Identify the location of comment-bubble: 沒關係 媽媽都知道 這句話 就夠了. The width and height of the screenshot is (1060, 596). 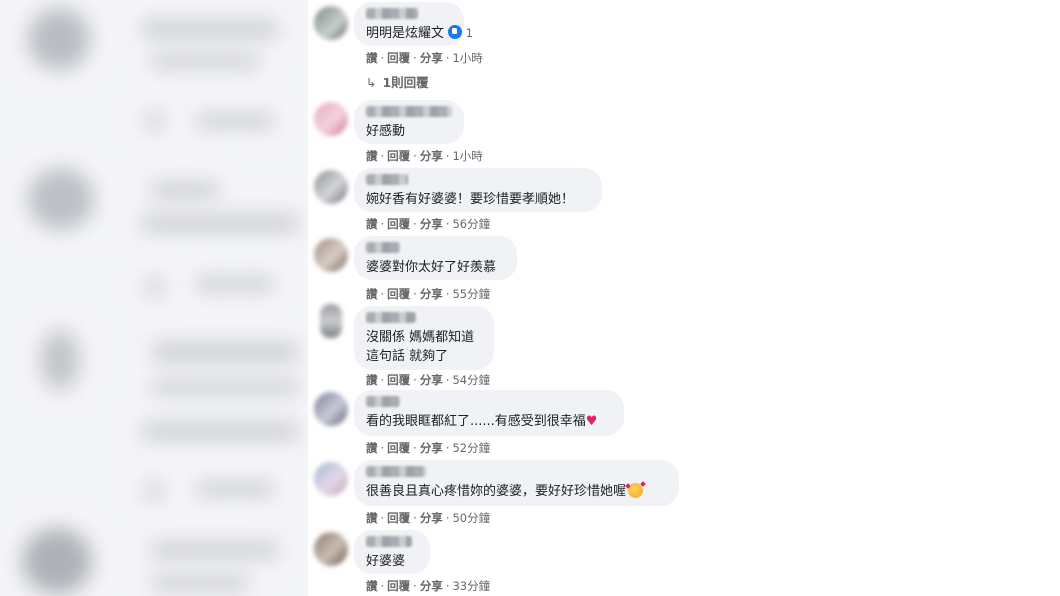
(424, 338).